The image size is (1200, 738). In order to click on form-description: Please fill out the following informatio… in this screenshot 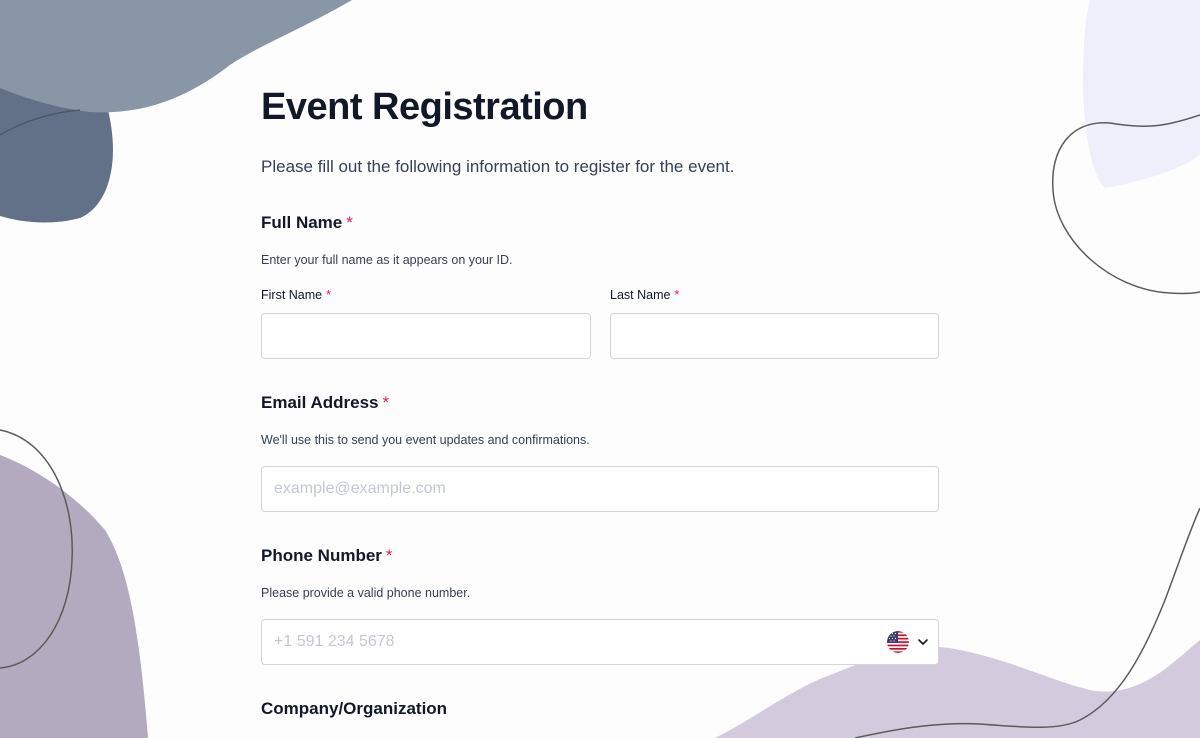, I will do `click(498, 166)`.